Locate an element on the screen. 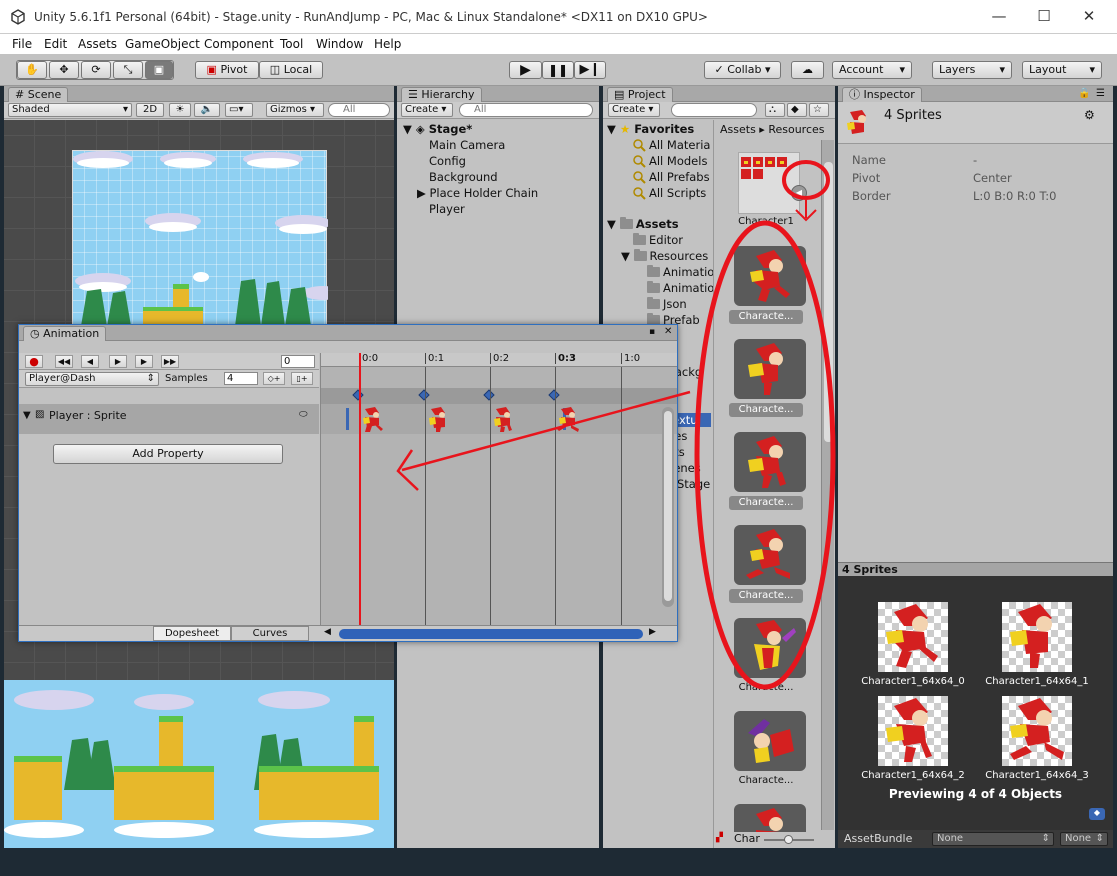 This screenshot has width=1117, height=876. hierarchy-item-player: Player is located at coordinates (447, 209).